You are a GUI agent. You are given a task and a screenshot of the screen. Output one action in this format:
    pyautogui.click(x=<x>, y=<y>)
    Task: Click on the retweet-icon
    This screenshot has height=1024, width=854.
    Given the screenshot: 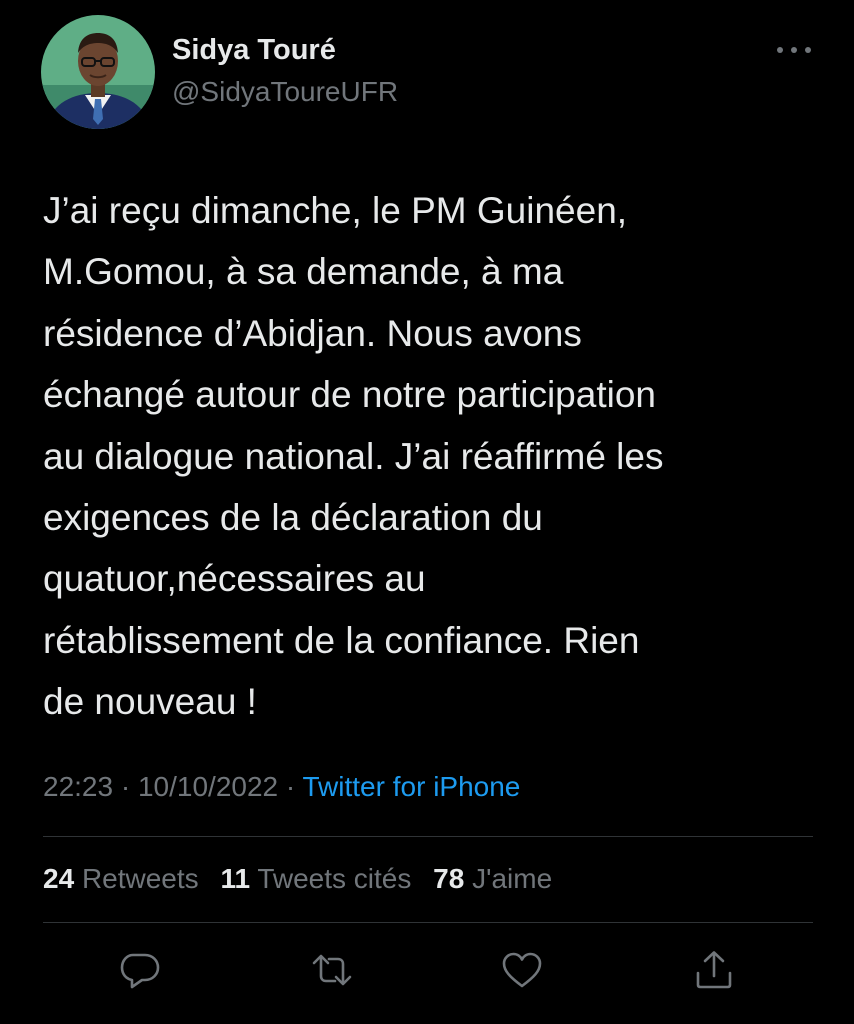 What is the action you would take?
    pyautogui.click(x=332, y=970)
    